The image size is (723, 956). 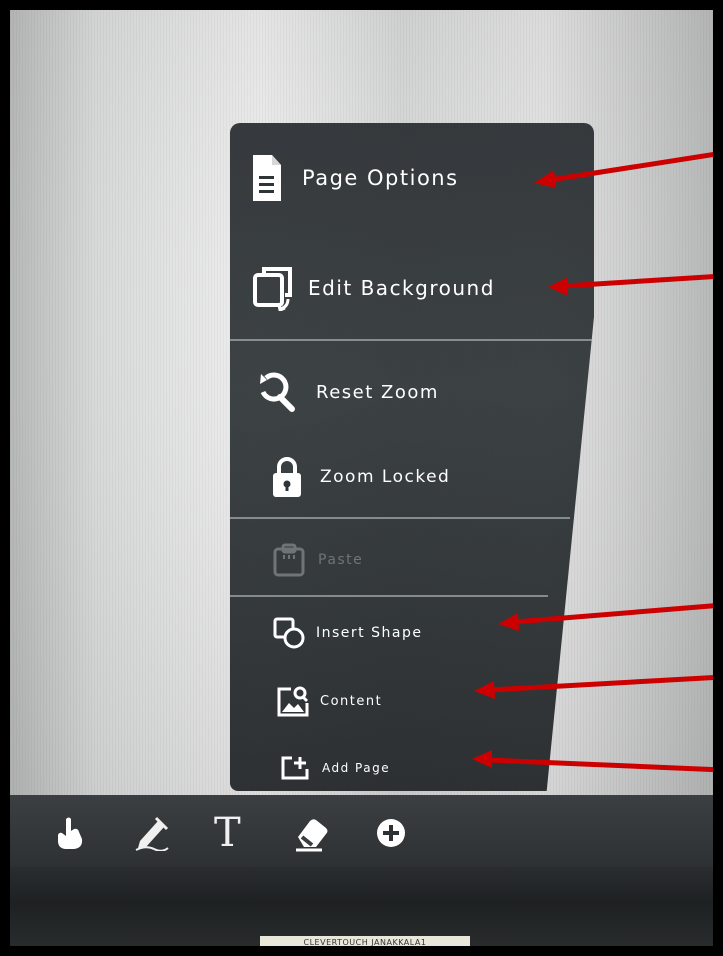 I want to click on shapes-icon, so click(x=289, y=633).